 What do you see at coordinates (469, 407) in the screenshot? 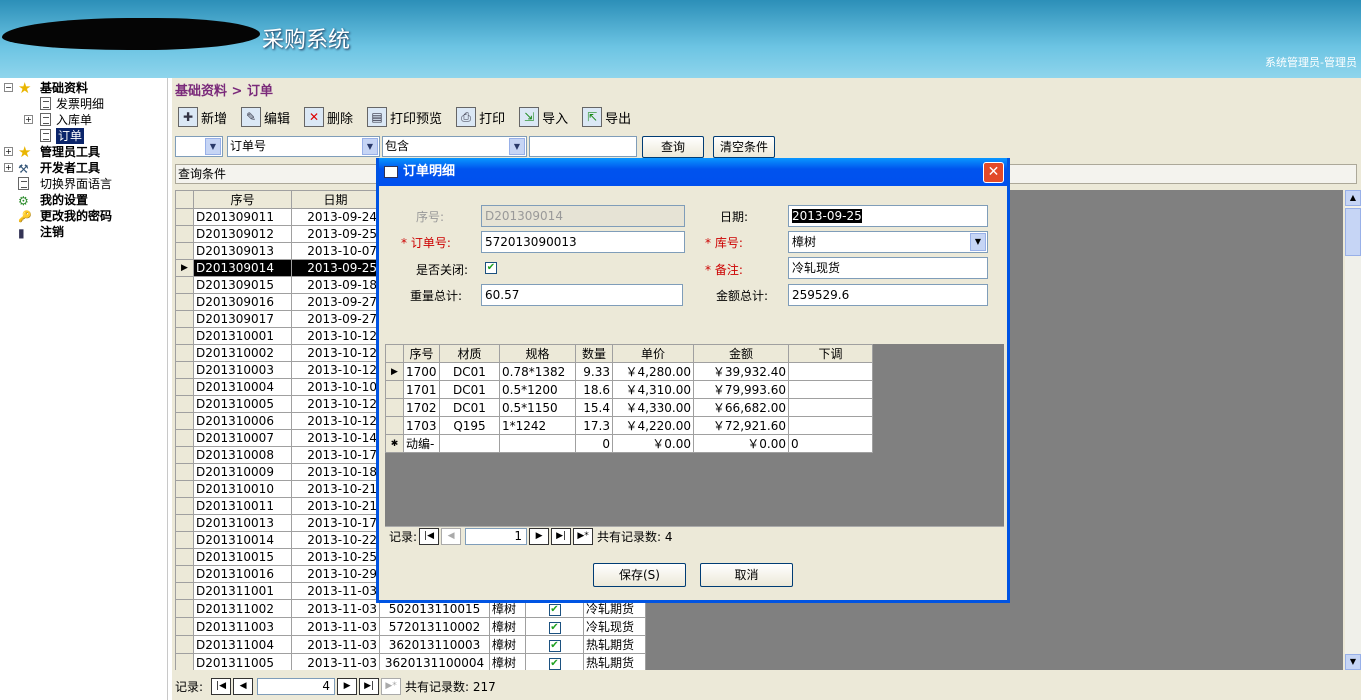
I see `material-cell: DC01` at bounding box center [469, 407].